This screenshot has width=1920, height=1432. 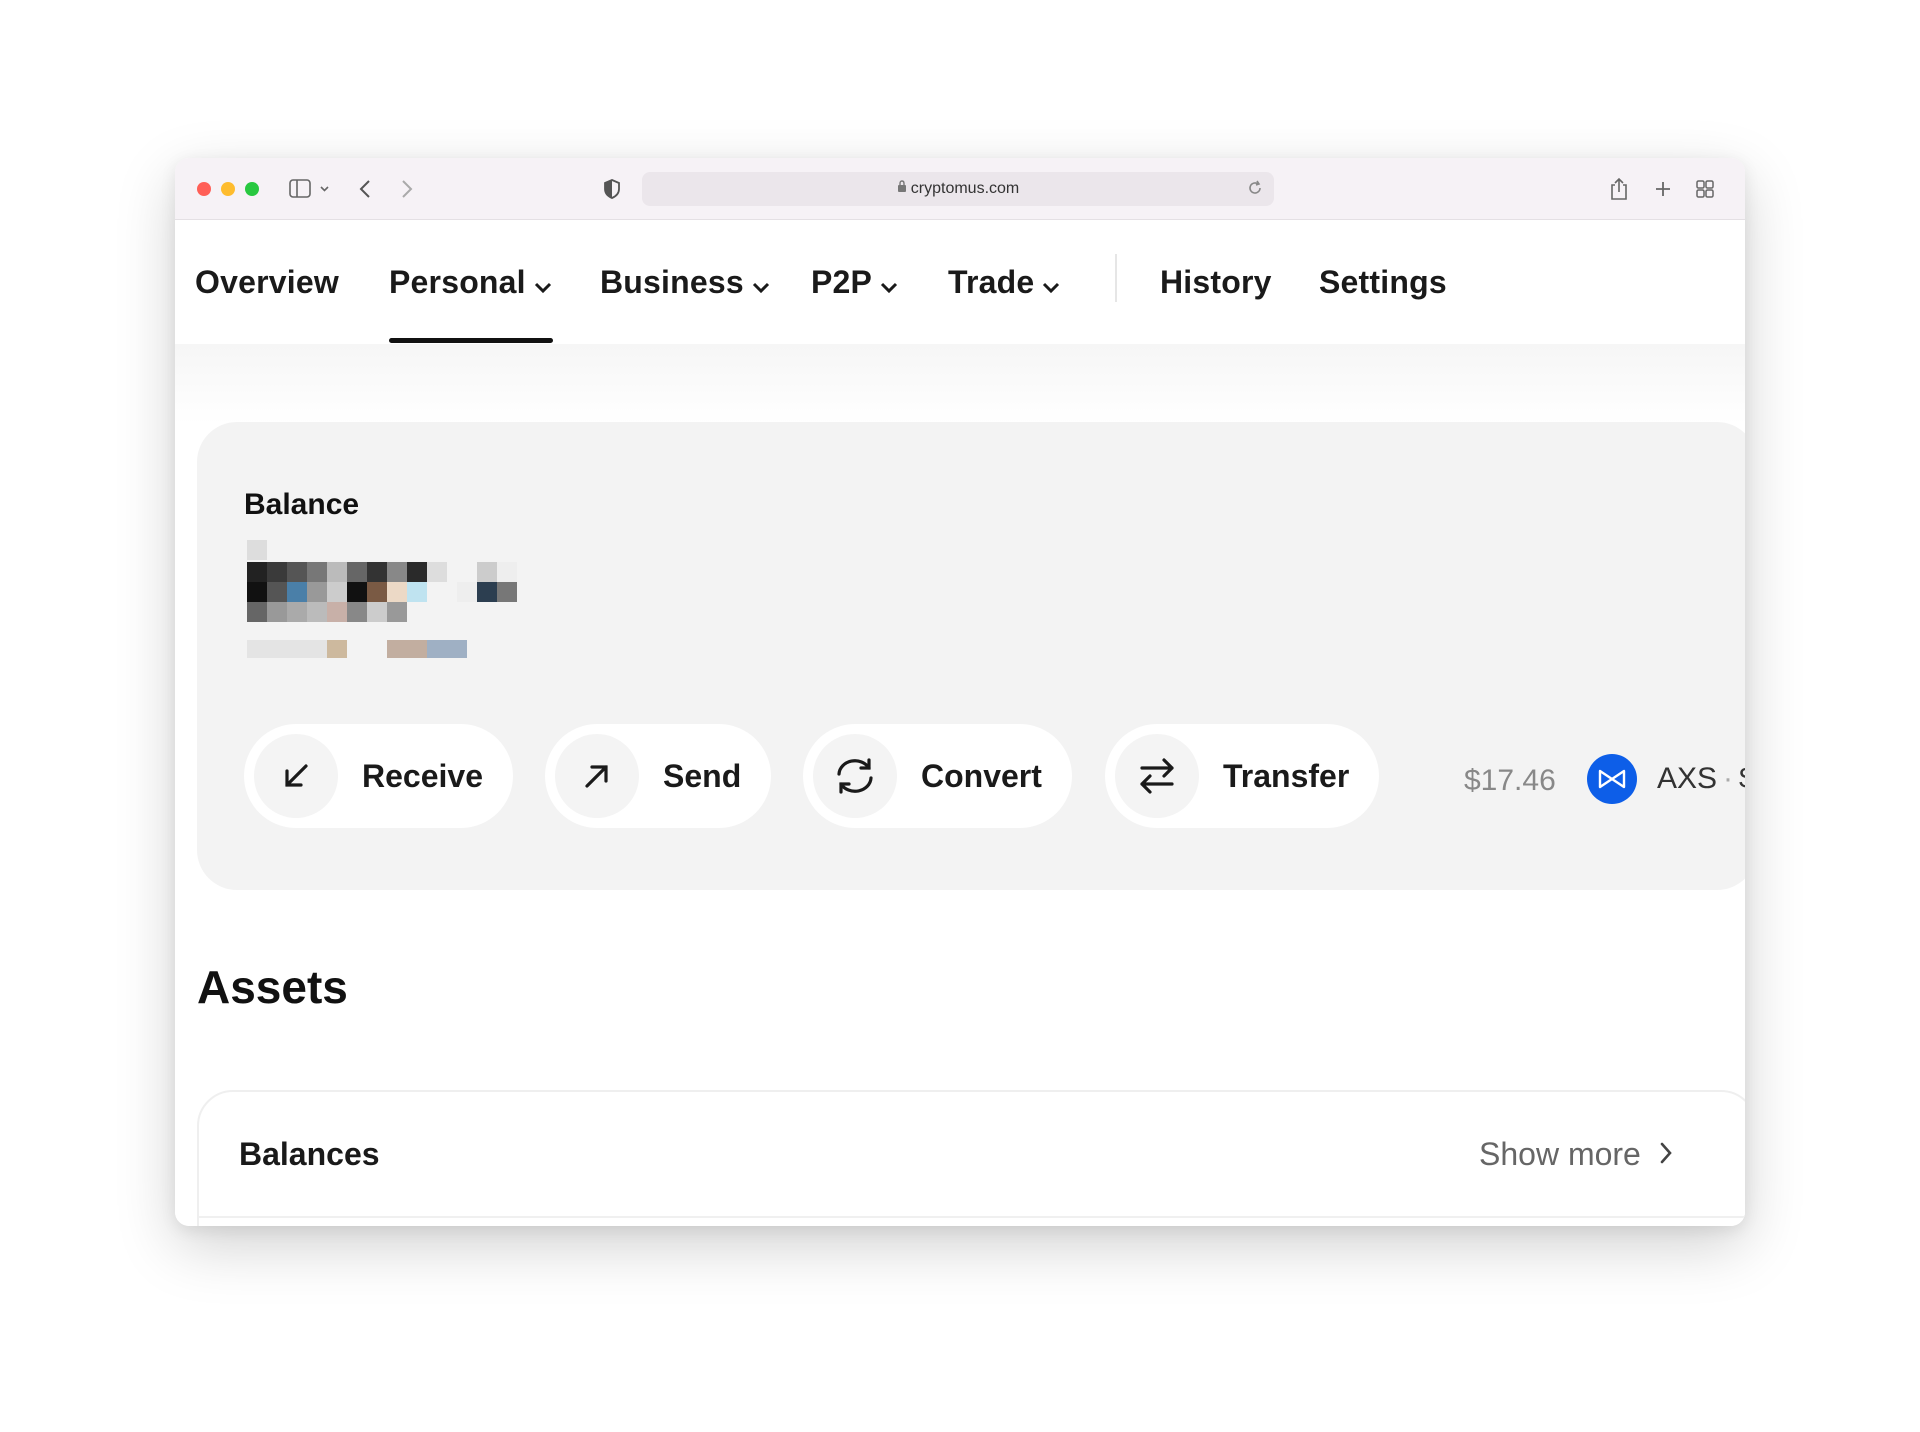 What do you see at coordinates (1705, 189) in the screenshot?
I see `tab-overview-icon` at bounding box center [1705, 189].